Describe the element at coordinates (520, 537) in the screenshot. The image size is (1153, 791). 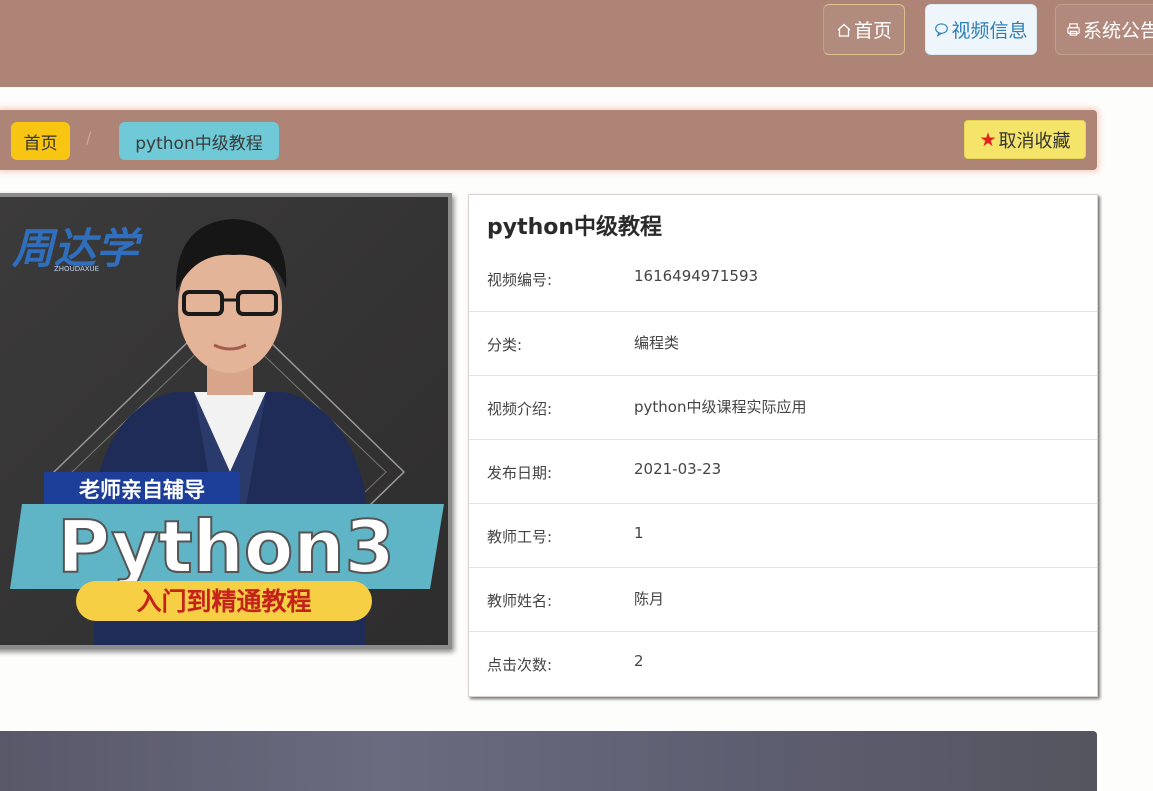
I see `detail-label: 教师工号:` at that location.